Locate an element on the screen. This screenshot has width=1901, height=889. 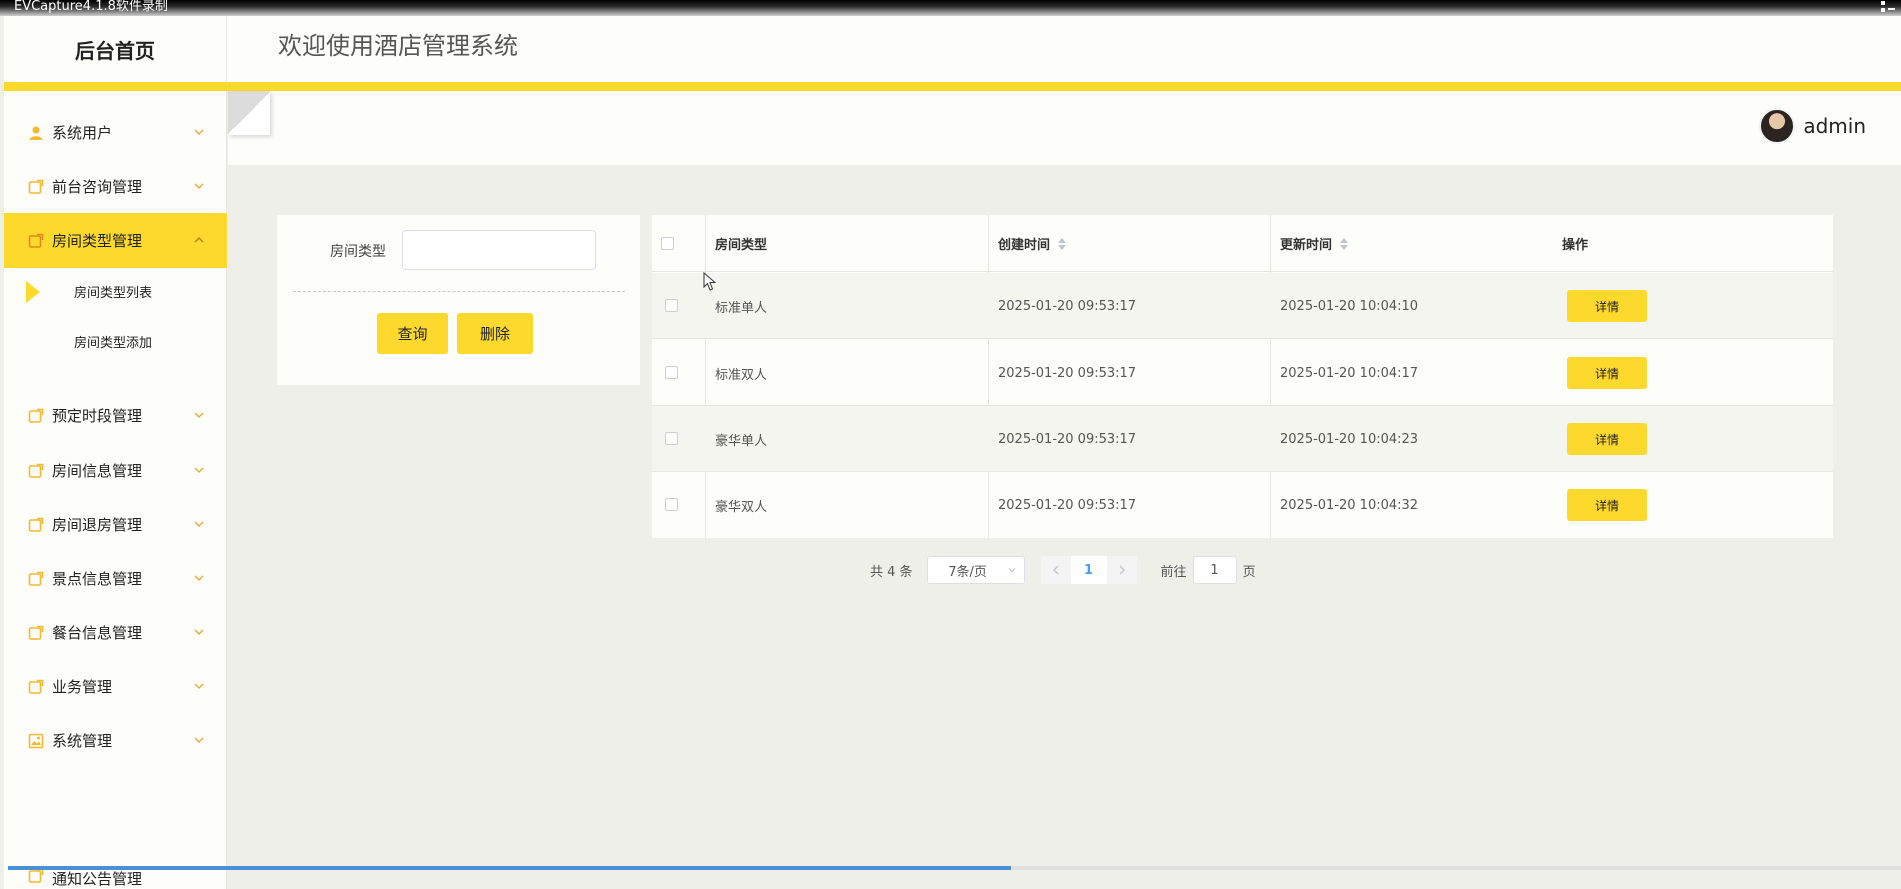
sidebar-item-announcements: 通知公告管理 is located at coordinates (115, 872).